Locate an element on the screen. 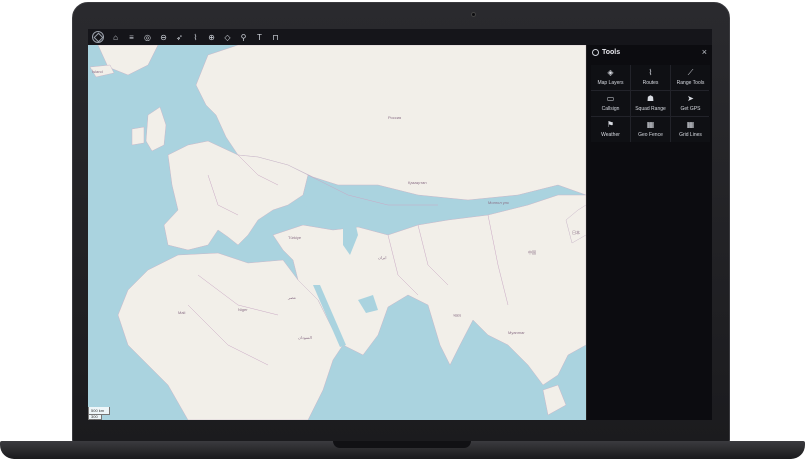  tool-callsign: ▭ Callsign is located at coordinates (610, 103).